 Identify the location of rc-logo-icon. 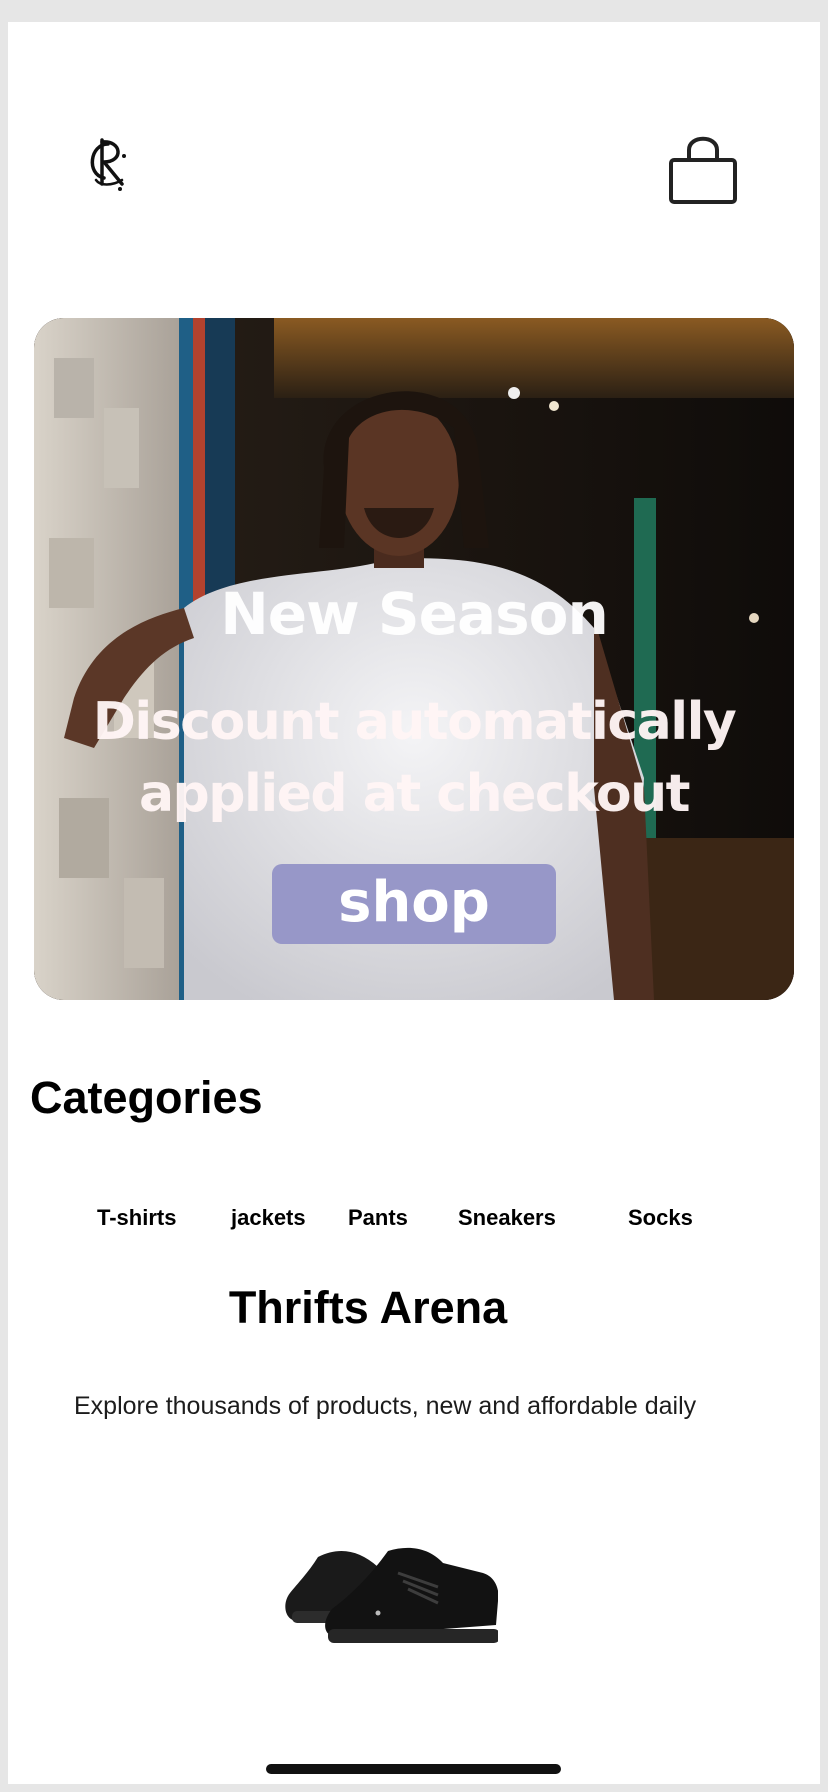
(108, 167).